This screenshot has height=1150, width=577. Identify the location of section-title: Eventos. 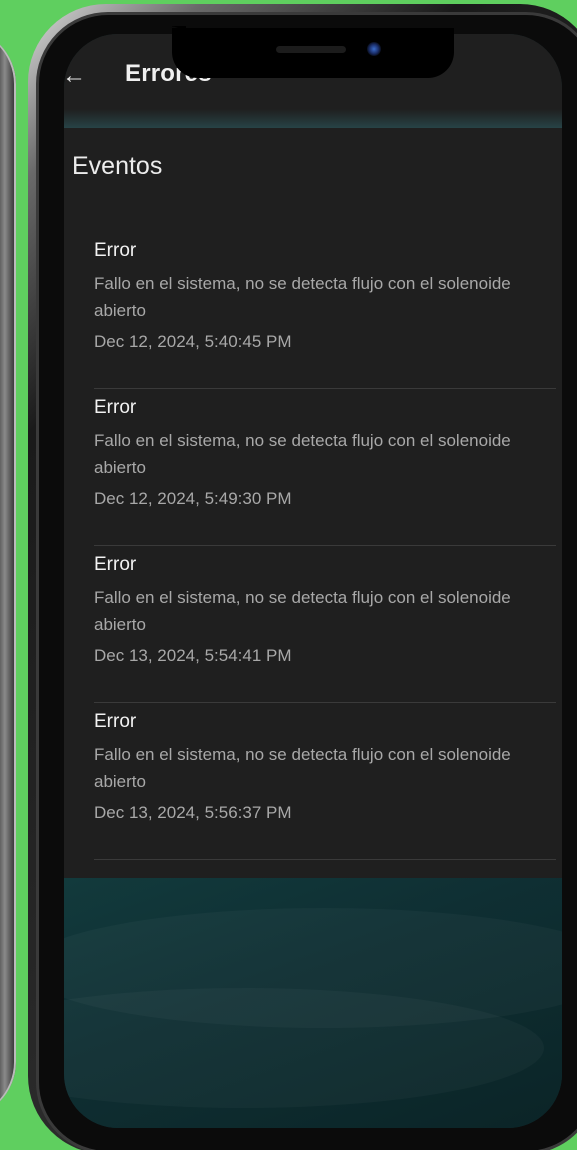
(117, 166).